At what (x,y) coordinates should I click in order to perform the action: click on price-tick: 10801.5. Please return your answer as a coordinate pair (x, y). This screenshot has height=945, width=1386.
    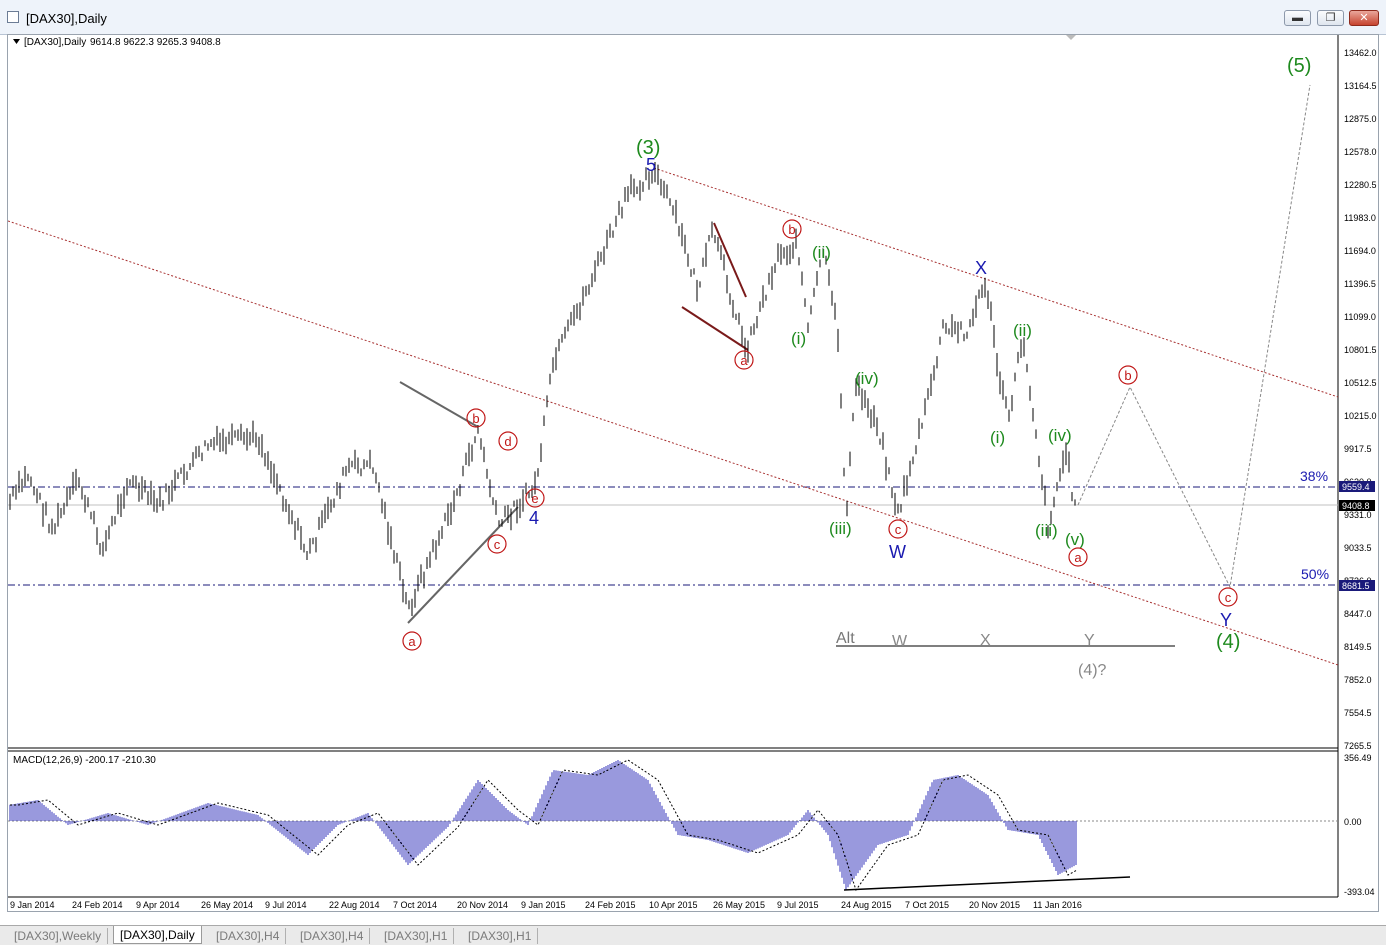
    Looking at the image, I should click on (1360, 350).